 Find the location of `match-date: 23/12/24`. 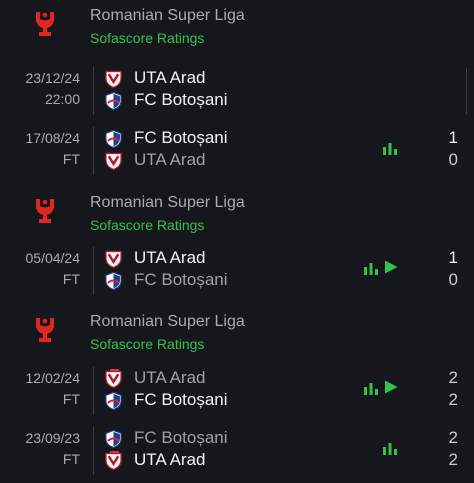

match-date: 23/12/24 is located at coordinates (53, 78).